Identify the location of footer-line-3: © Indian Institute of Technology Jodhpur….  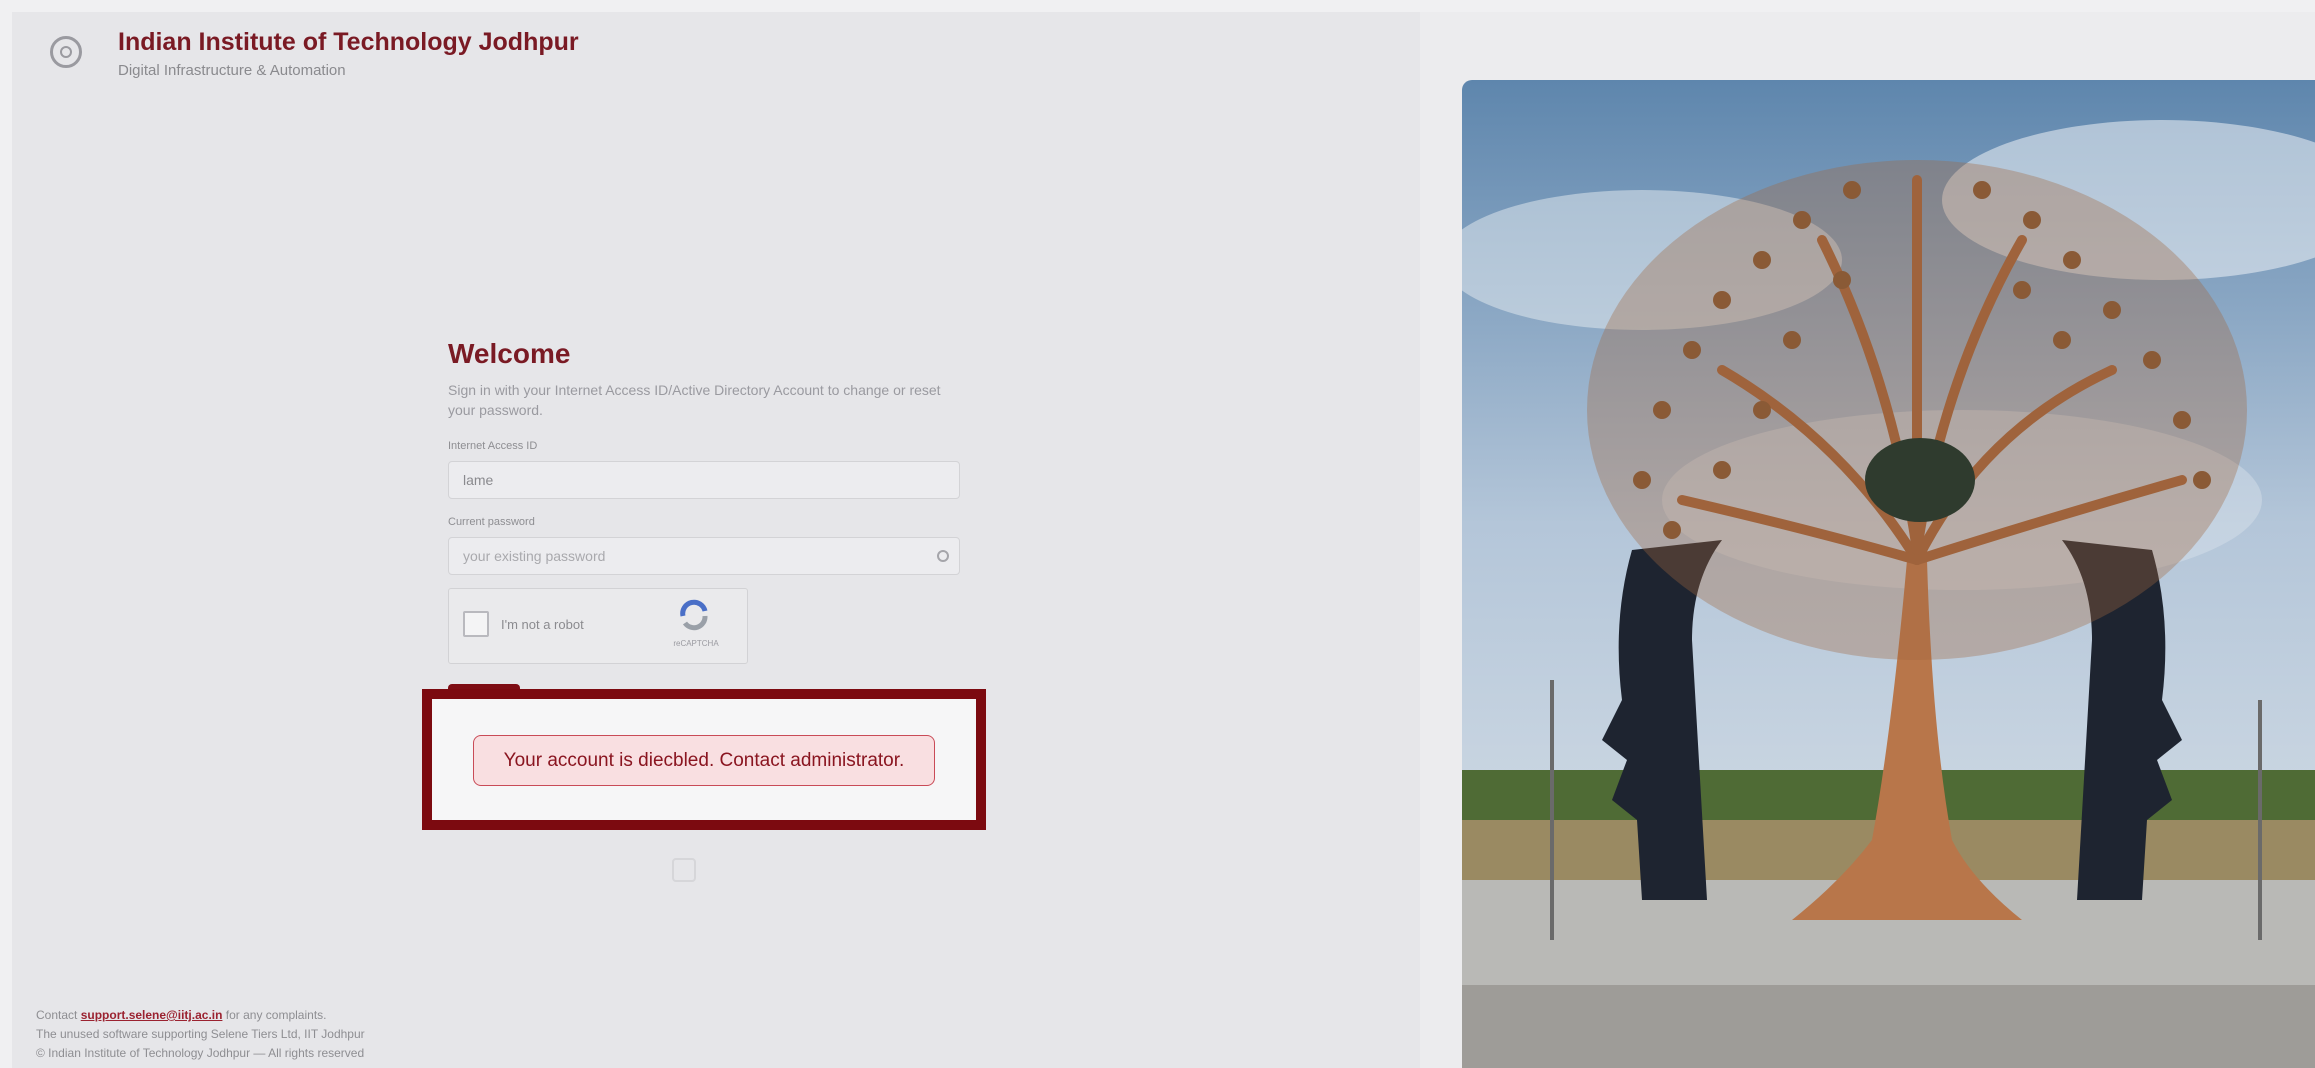
(200, 1053).